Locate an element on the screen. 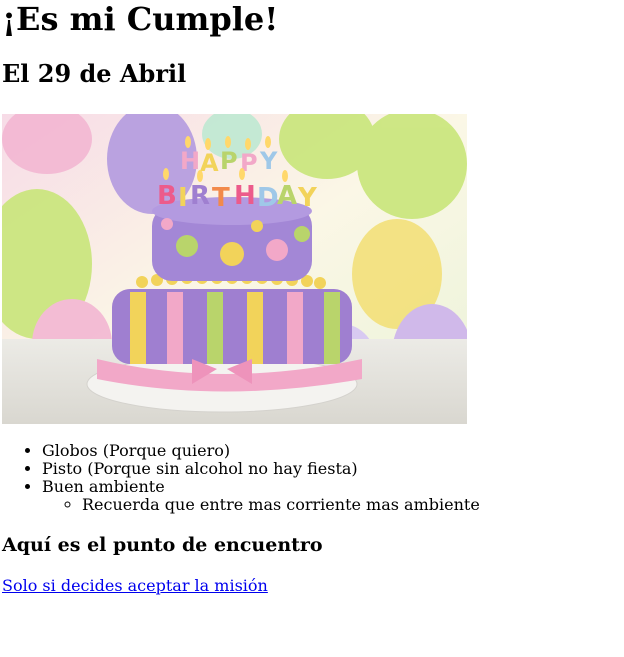  svg-text: I is located at coordinates (183, 198).